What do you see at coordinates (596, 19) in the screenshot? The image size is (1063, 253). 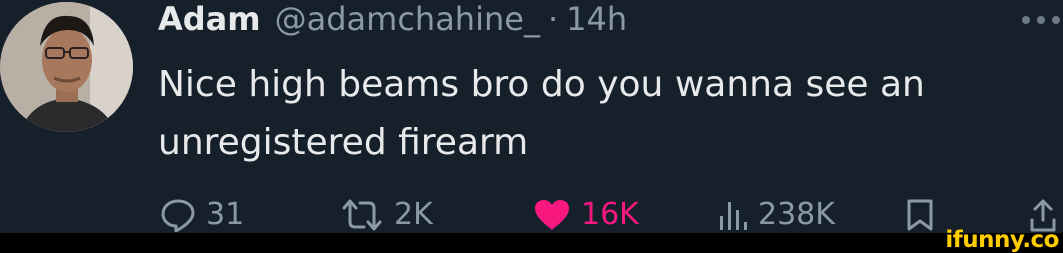 I see `tweet-timestamp: 14h` at bounding box center [596, 19].